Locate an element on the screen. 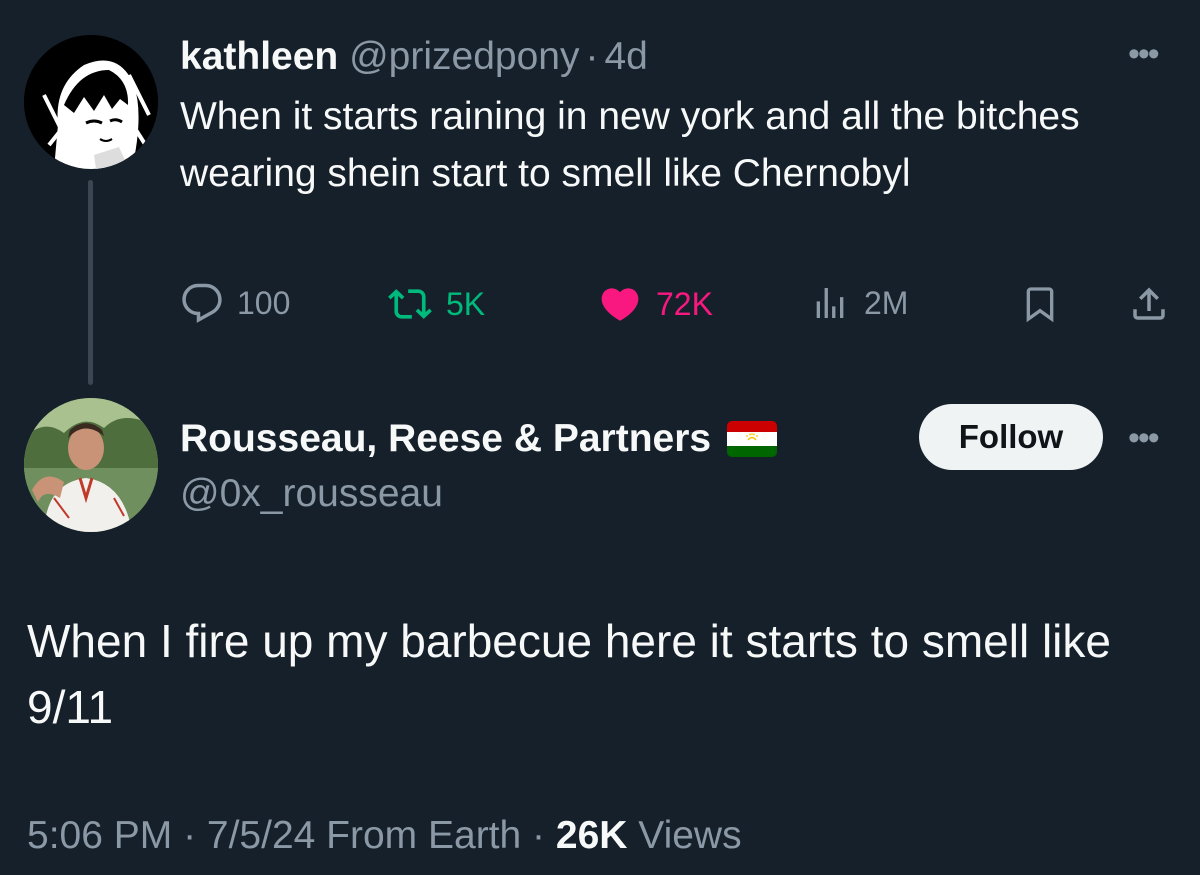 This screenshot has height=875, width=1200. bookmark-button is located at coordinates (1040, 304).